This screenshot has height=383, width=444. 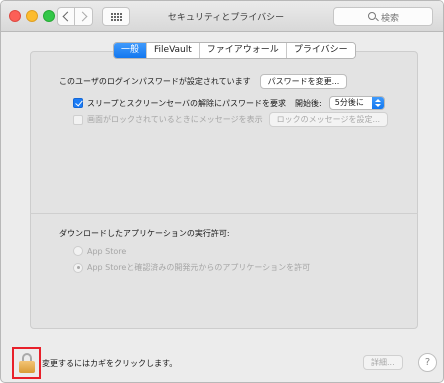 I want to click on title-bar: セキュリティとプライバシー 検索, so click(x=222, y=16).